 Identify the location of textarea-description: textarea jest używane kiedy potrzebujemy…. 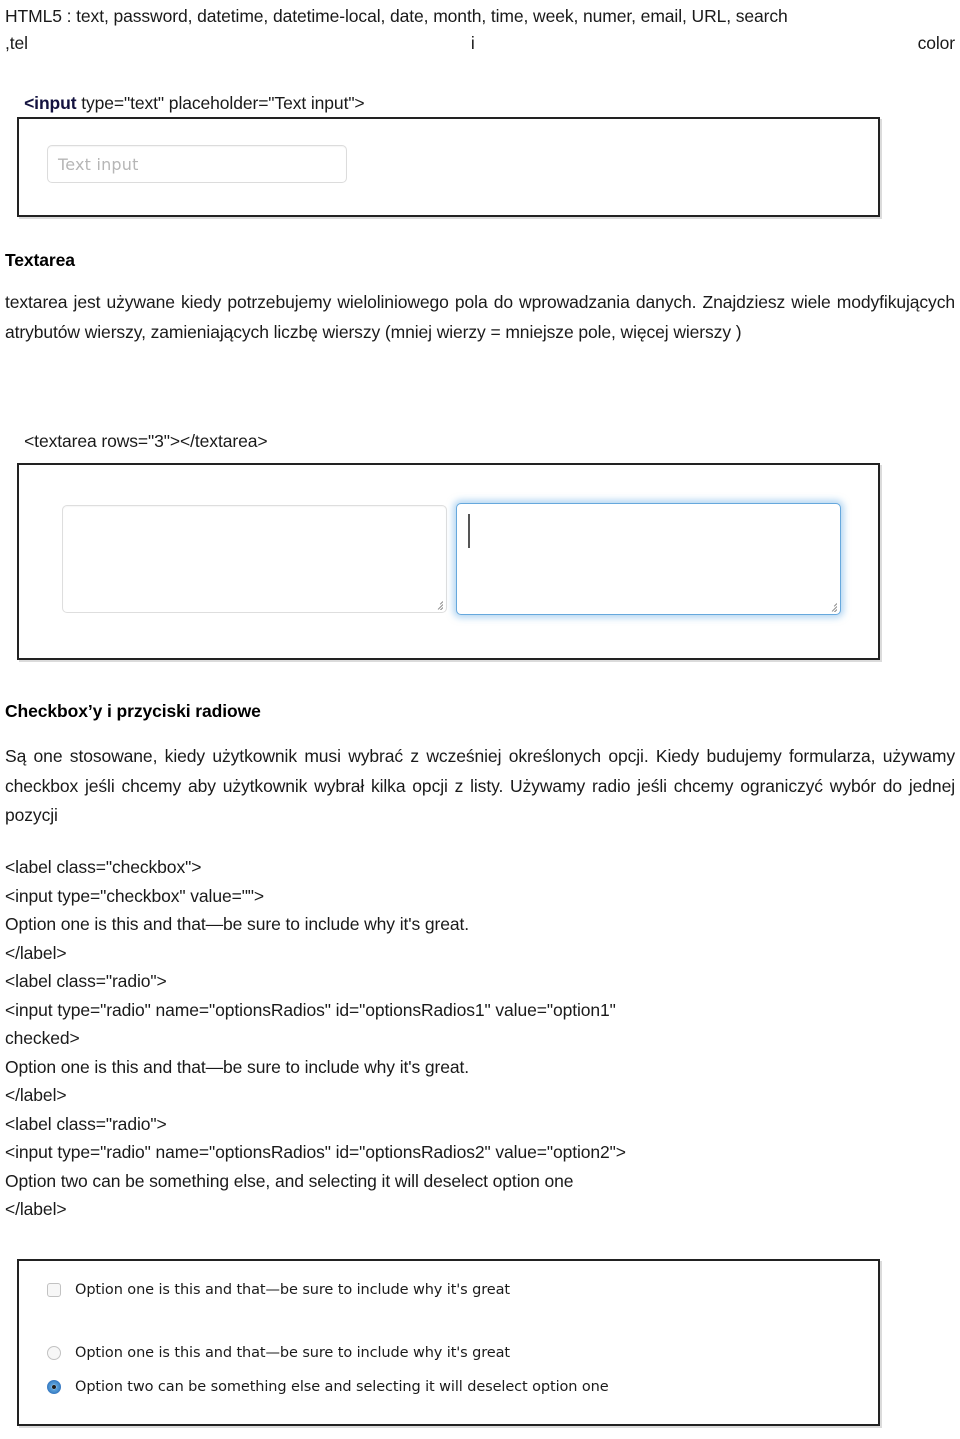
(480, 317).